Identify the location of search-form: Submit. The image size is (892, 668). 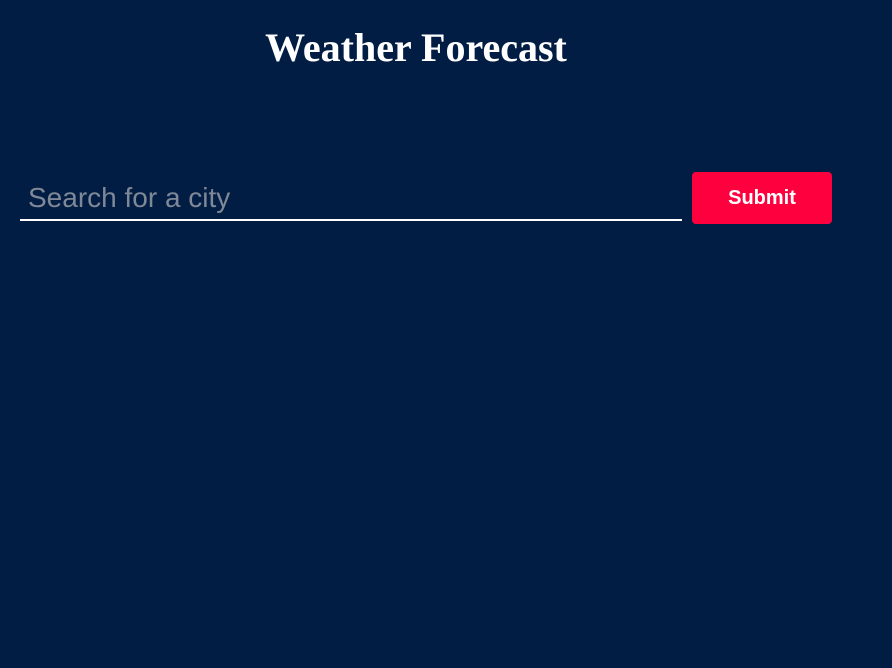
(426, 198).